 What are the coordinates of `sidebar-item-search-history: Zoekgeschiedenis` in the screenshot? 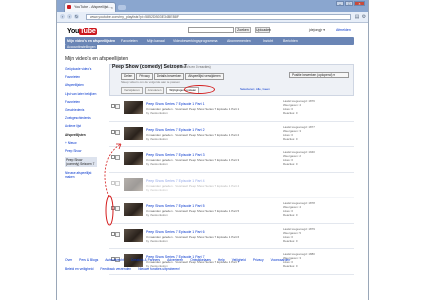 It's located at (81, 118).